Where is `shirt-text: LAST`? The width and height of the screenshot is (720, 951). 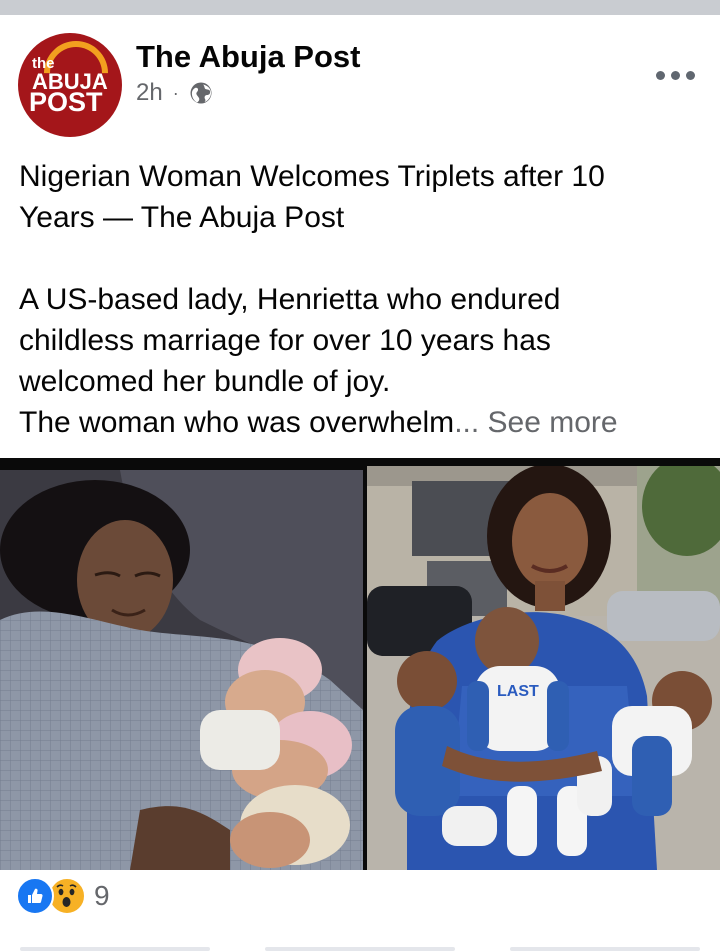
shirt-text: LAST is located at coordinates (518, 691).